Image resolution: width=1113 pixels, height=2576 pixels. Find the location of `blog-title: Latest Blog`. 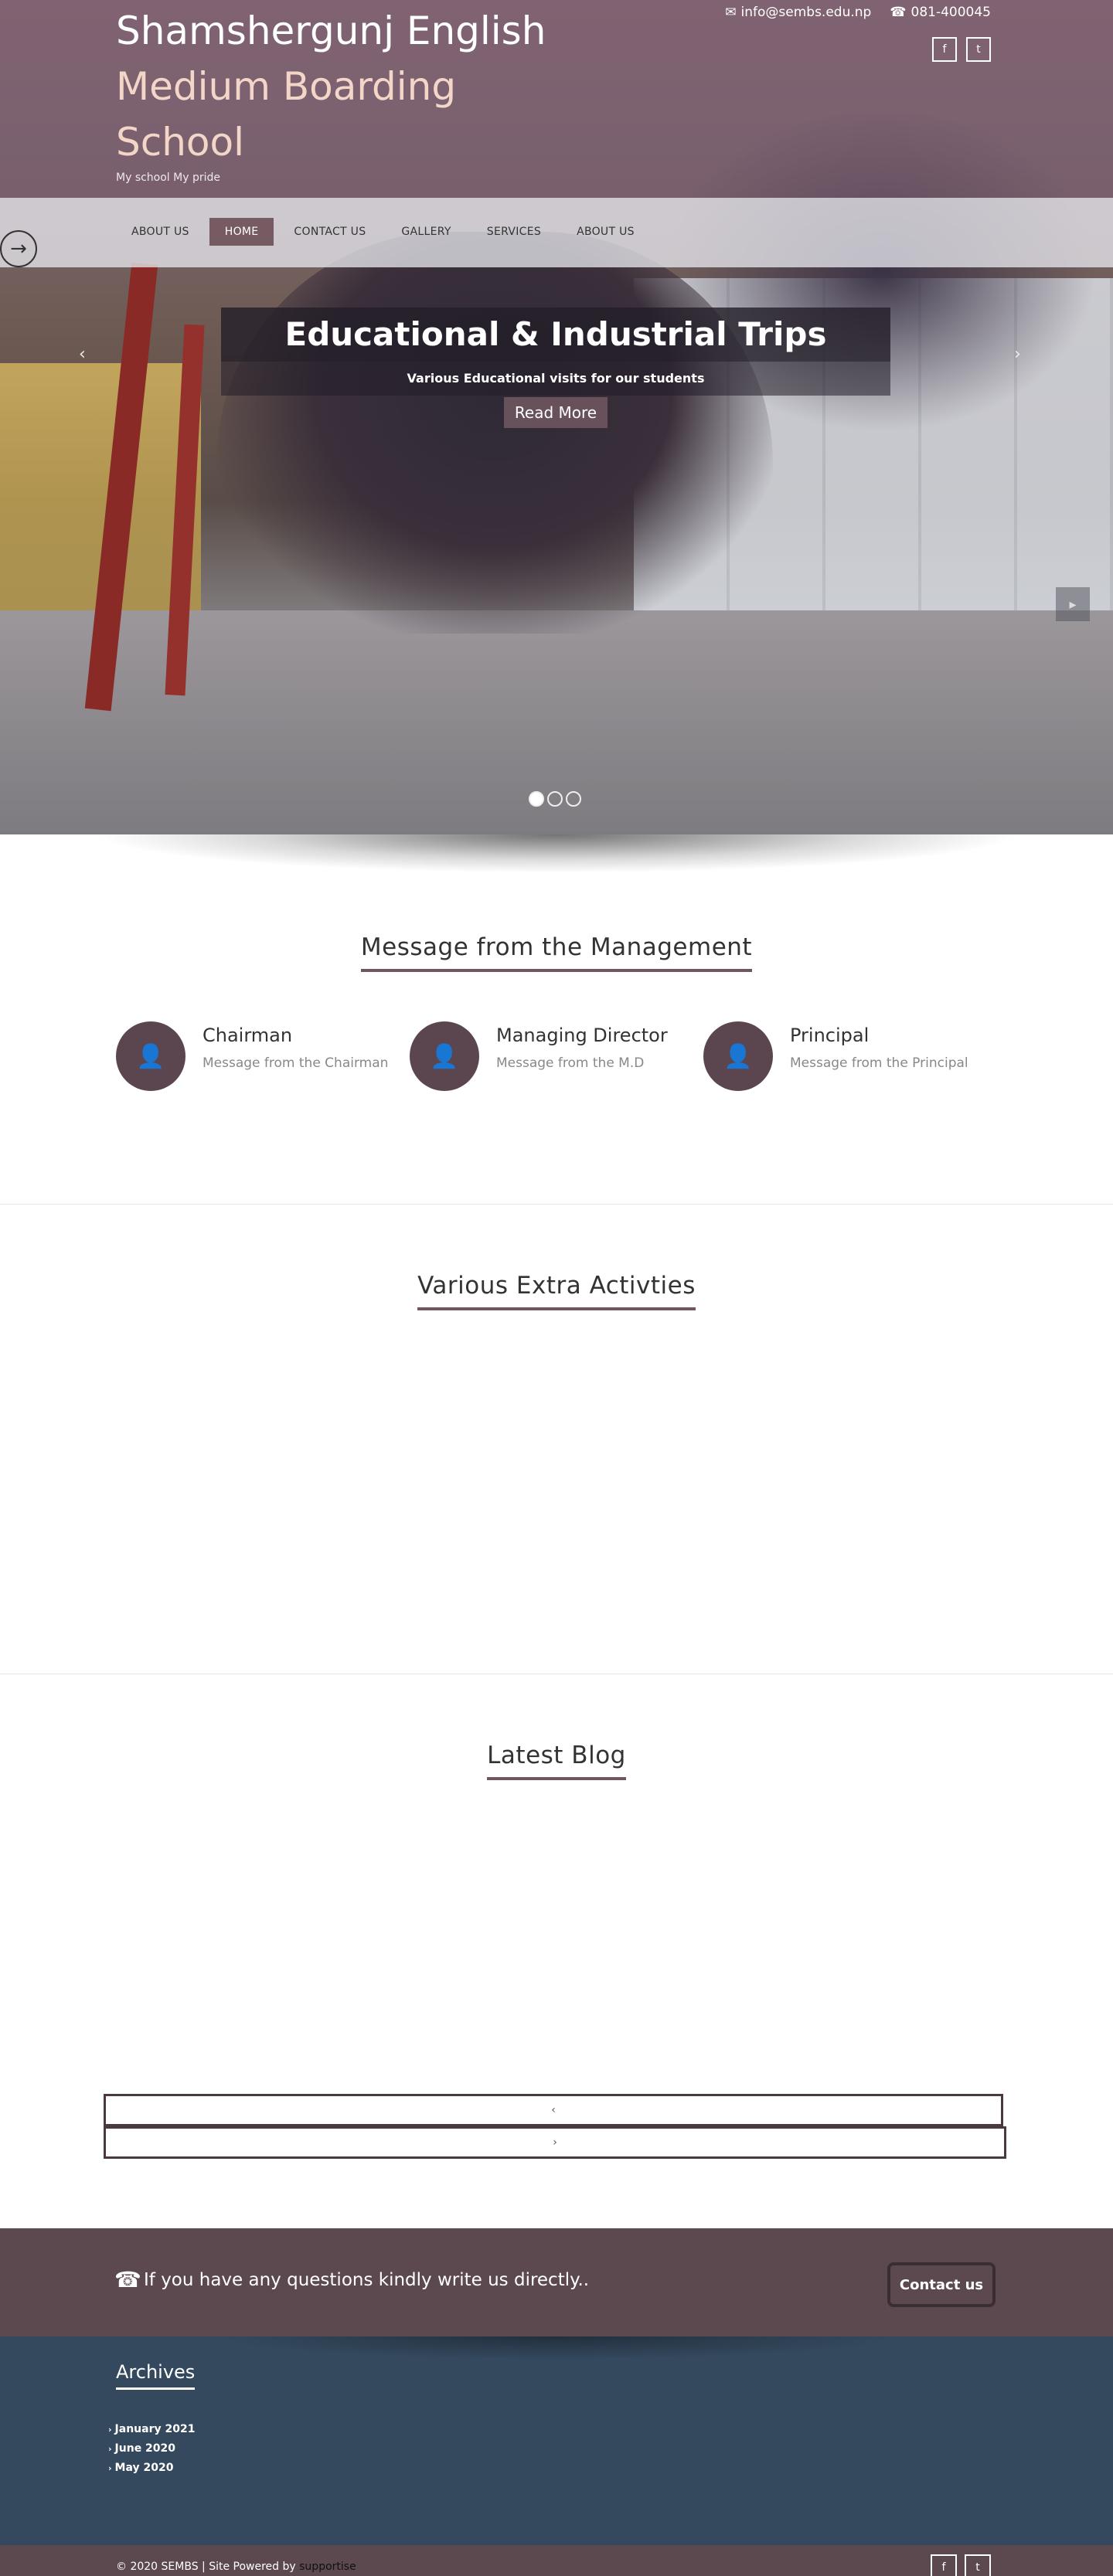

blog-title: Latest Blog is located at coordinates (556, 1761).